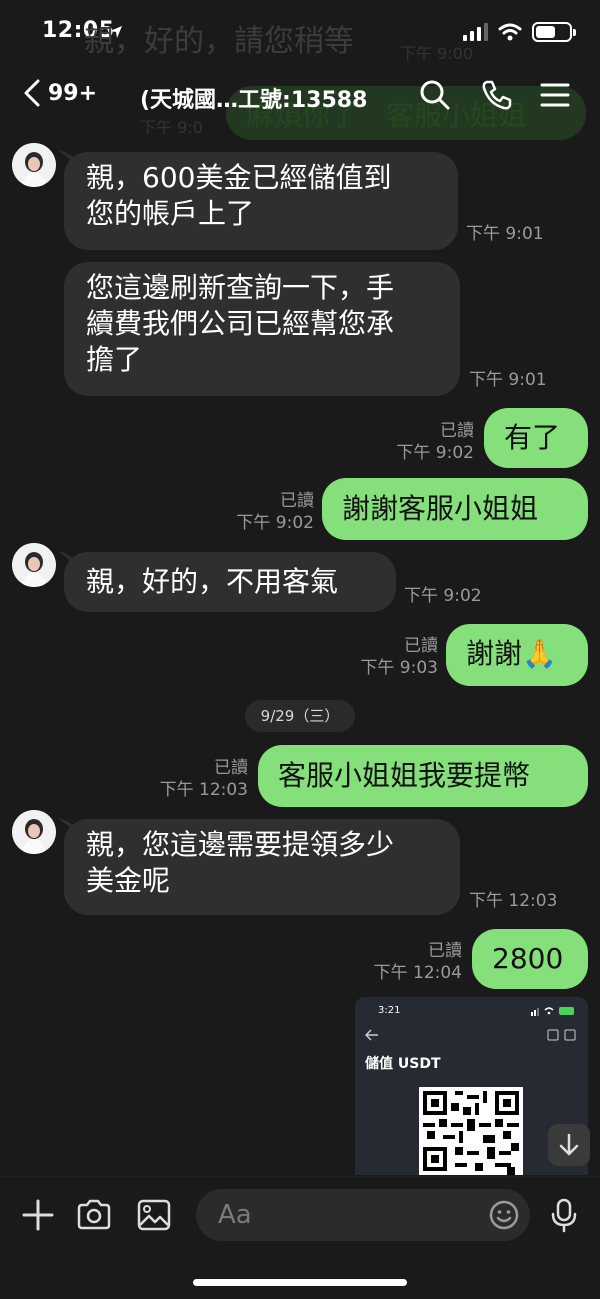  I want to click on message-input: Aa, so click(363, 1215).